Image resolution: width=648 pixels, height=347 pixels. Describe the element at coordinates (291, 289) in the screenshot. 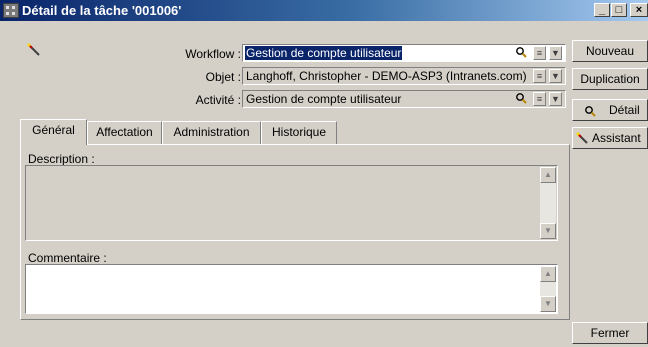

I see `commentaire-textarea: ▲ ▼` at that location.